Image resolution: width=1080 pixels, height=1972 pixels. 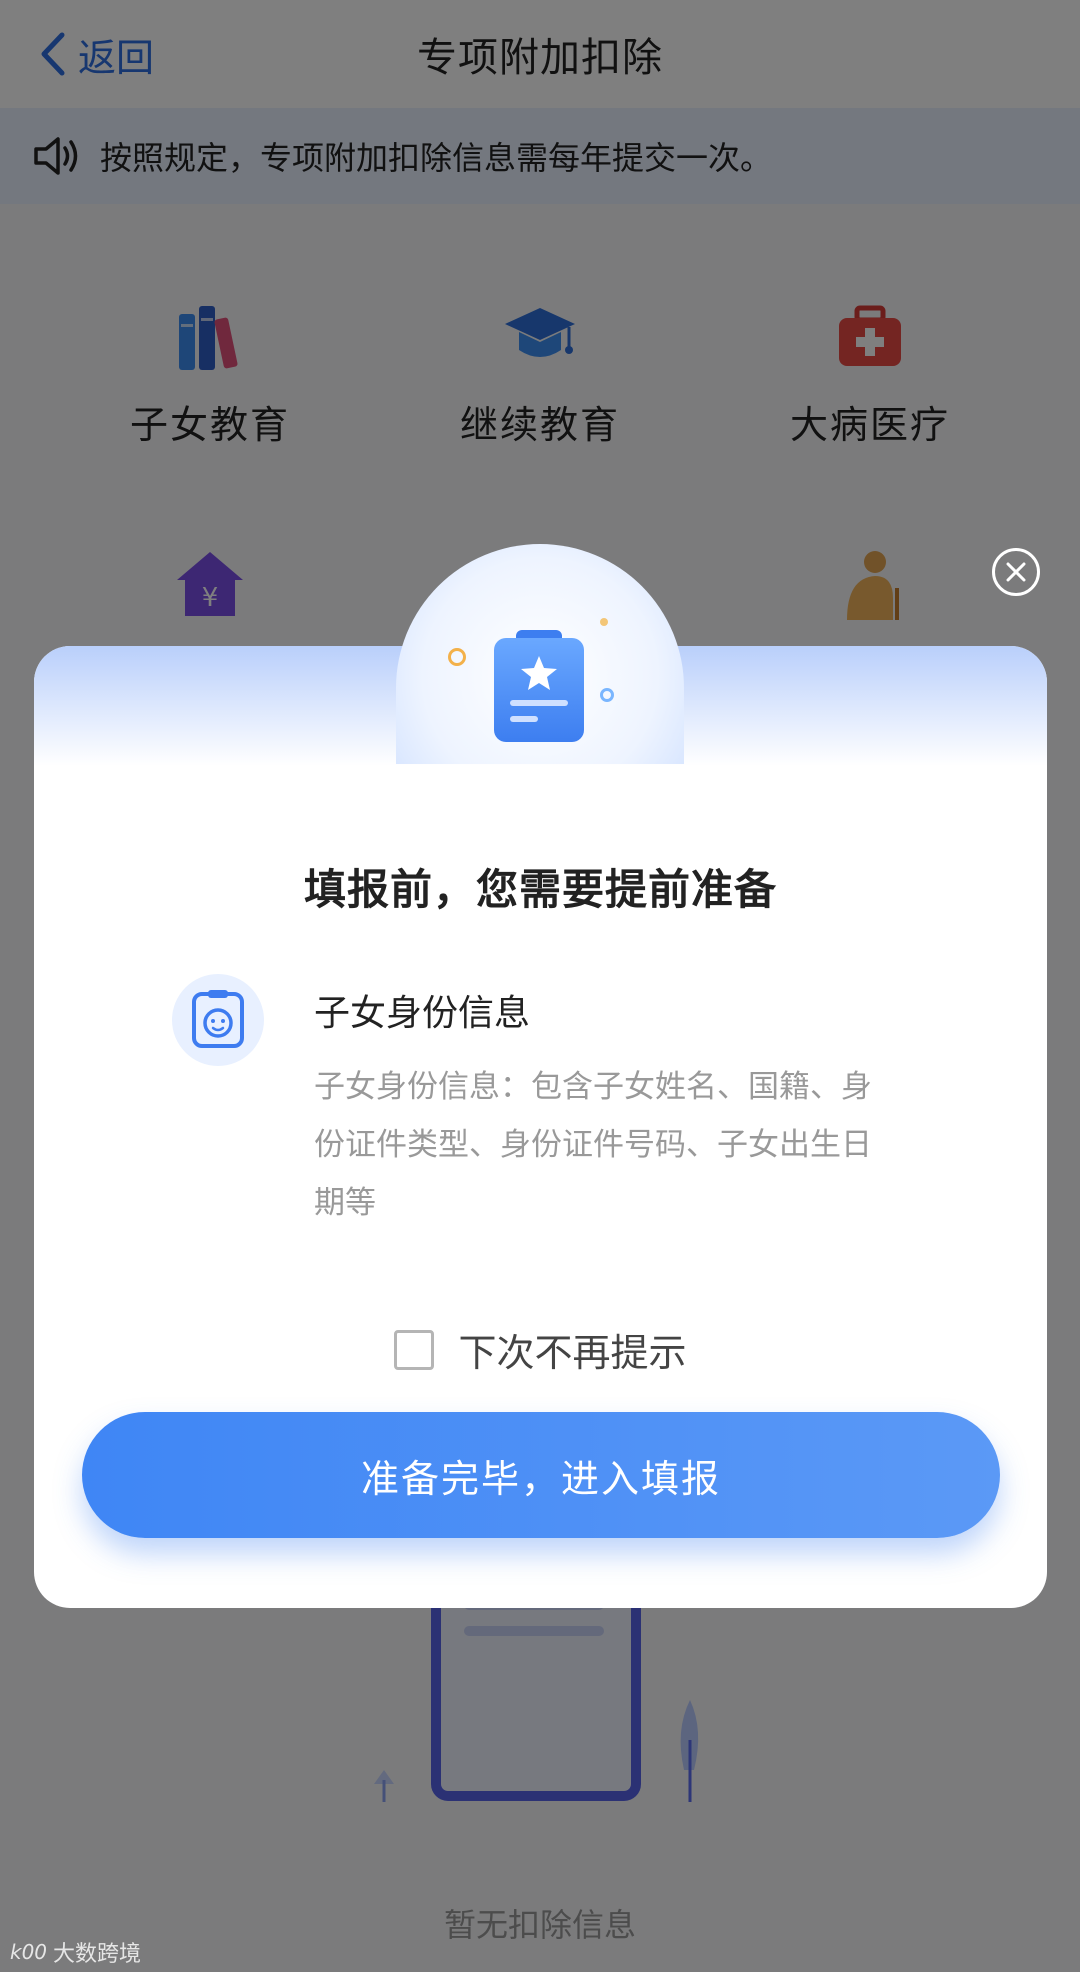 I want to click on child-id-card-icon, so click(x=218, y=1019).